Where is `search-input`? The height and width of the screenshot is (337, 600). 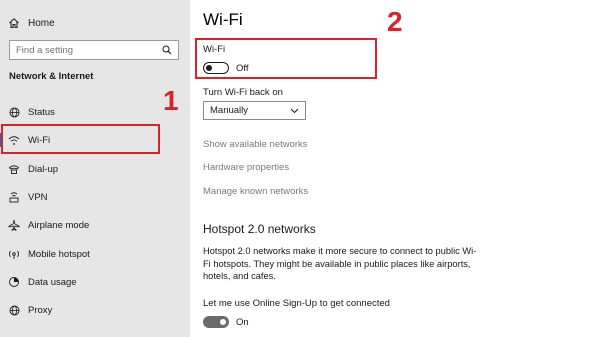
search-input is located at coordinates (89, 50).